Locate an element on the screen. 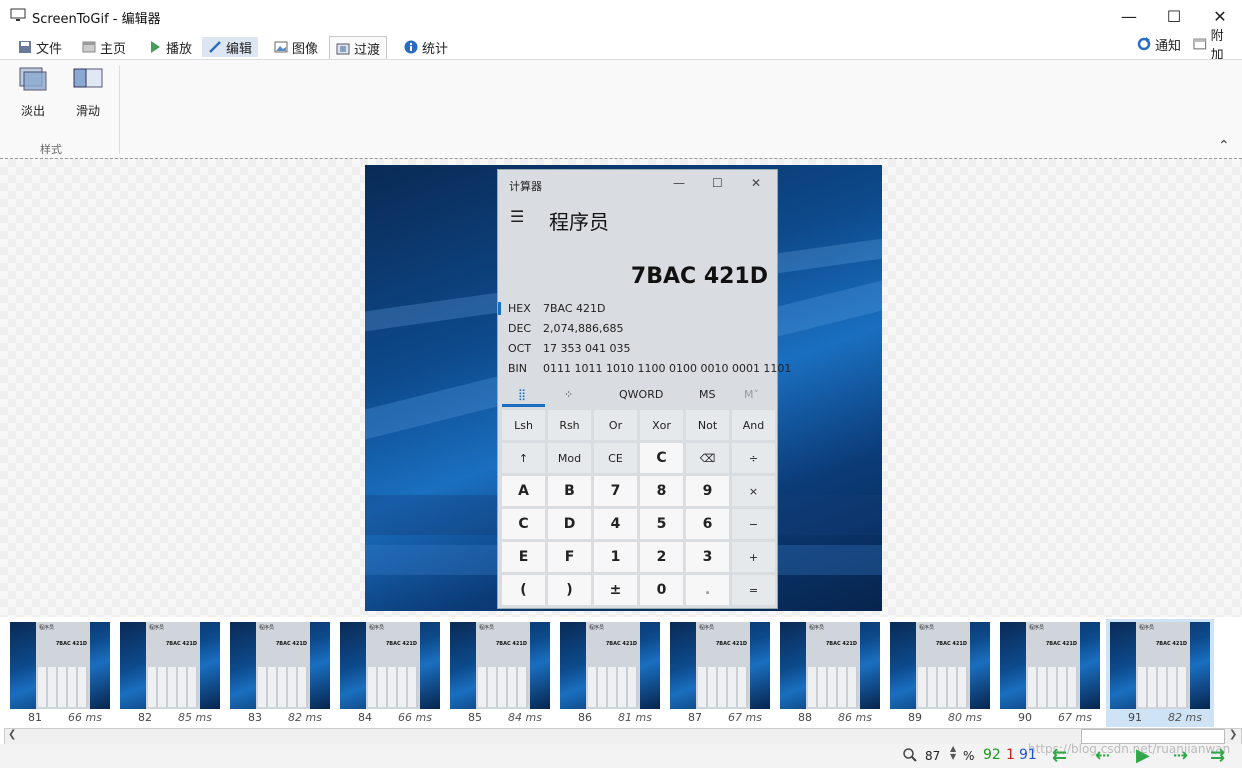 The height and width of the screenshot is (768, 1242). frame-label: 90 67 ms is located at coordinates (1050, 718).